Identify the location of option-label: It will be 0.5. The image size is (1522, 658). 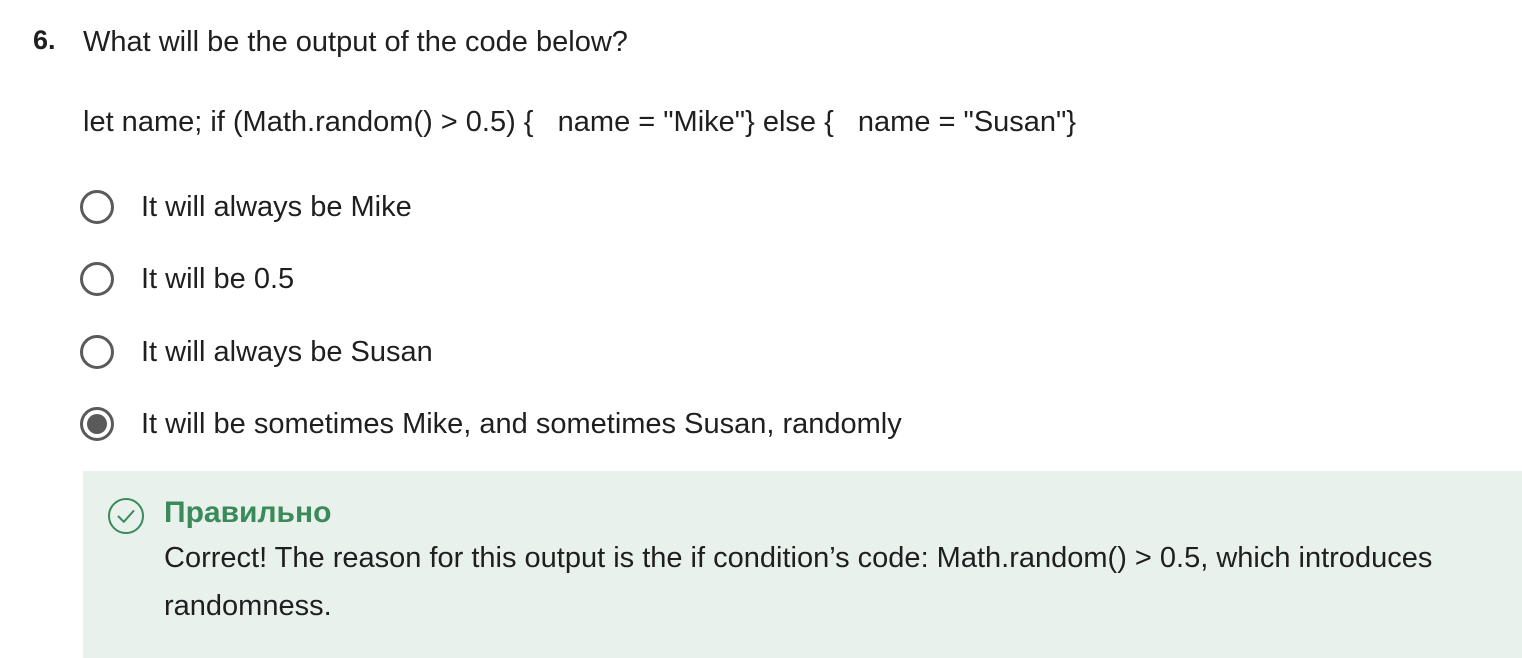
(218, 278).